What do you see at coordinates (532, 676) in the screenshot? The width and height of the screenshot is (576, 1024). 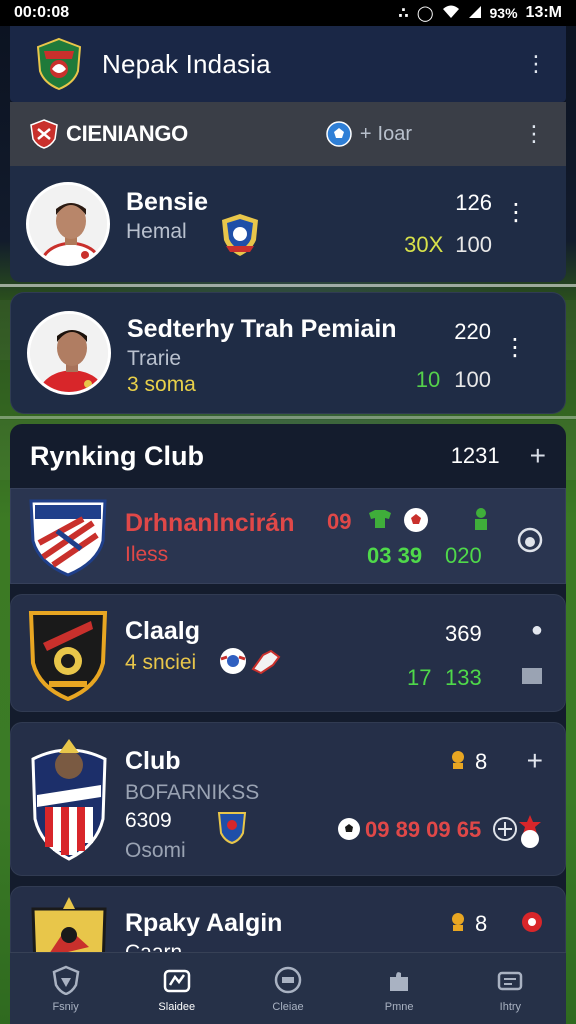 I see `card-icon` at bounding box center [532, 676].